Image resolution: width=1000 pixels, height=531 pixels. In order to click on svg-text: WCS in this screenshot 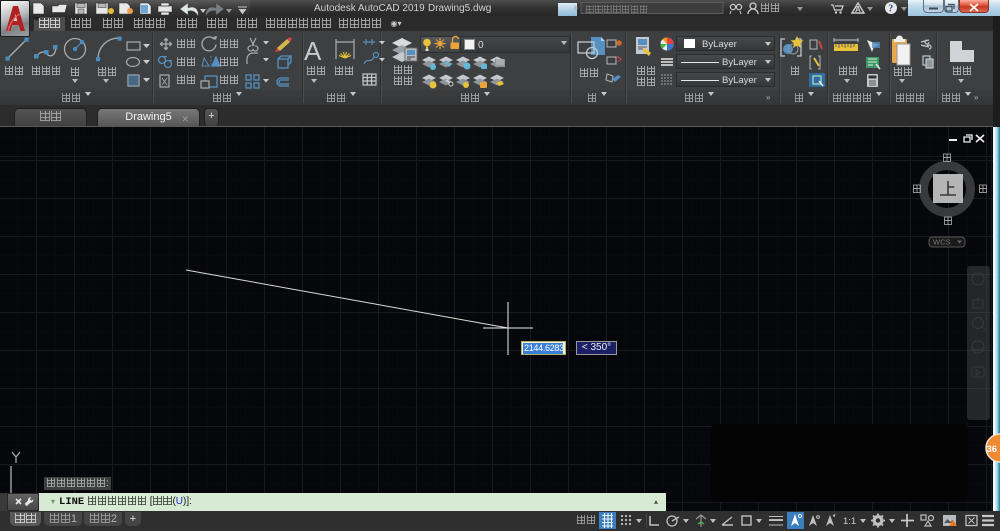, I will do `click(942, 242)`.